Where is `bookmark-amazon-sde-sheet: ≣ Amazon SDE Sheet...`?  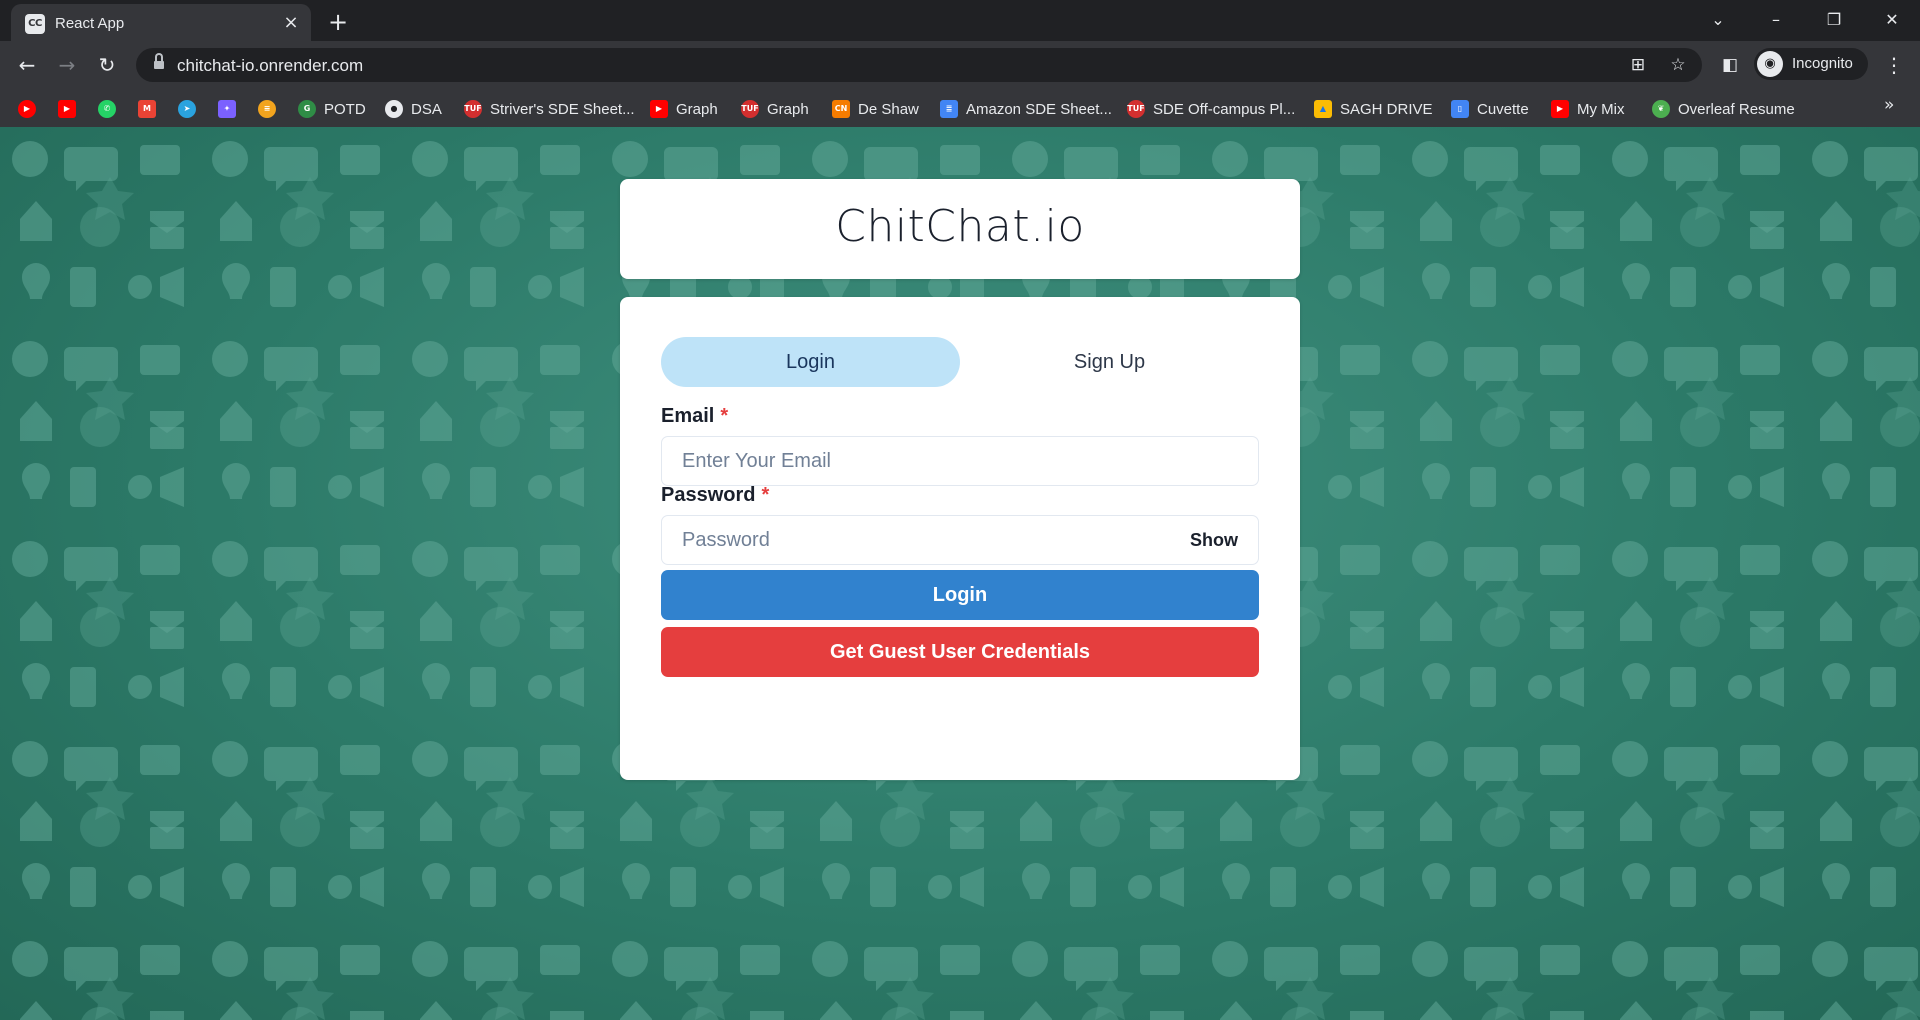 bookmark-amazon-sde-sheet: ≣ Amazon SDE Sheet... is located at coordinates (1026, 109).